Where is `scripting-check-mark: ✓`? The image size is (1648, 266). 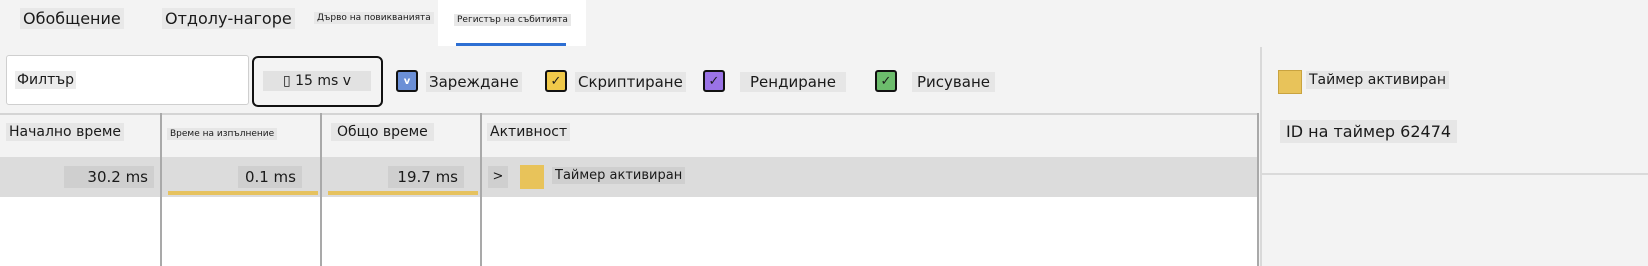
scripting-check-mark: ✓ is located at coordinates (556, 81).